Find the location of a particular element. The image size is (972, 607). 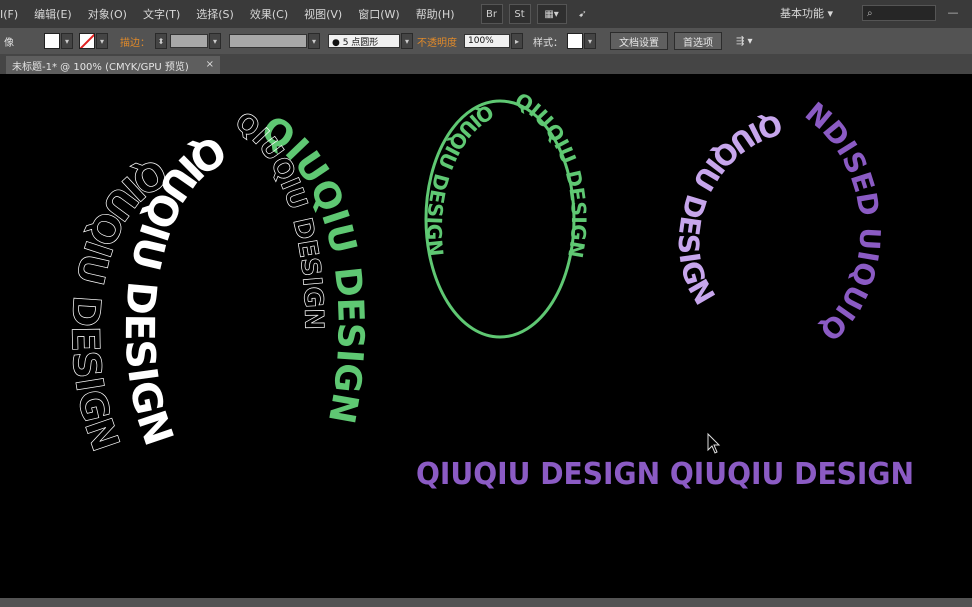

preferences-button: 首选项 is located at coordinates (698, 41).